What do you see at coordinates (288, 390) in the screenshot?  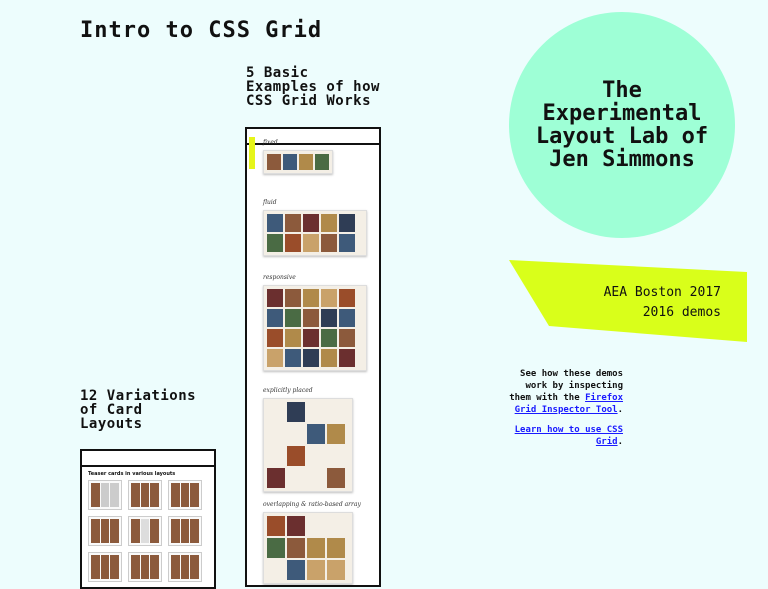 I see `demo-label: explicitly placed` at bounding box center [288, 390].